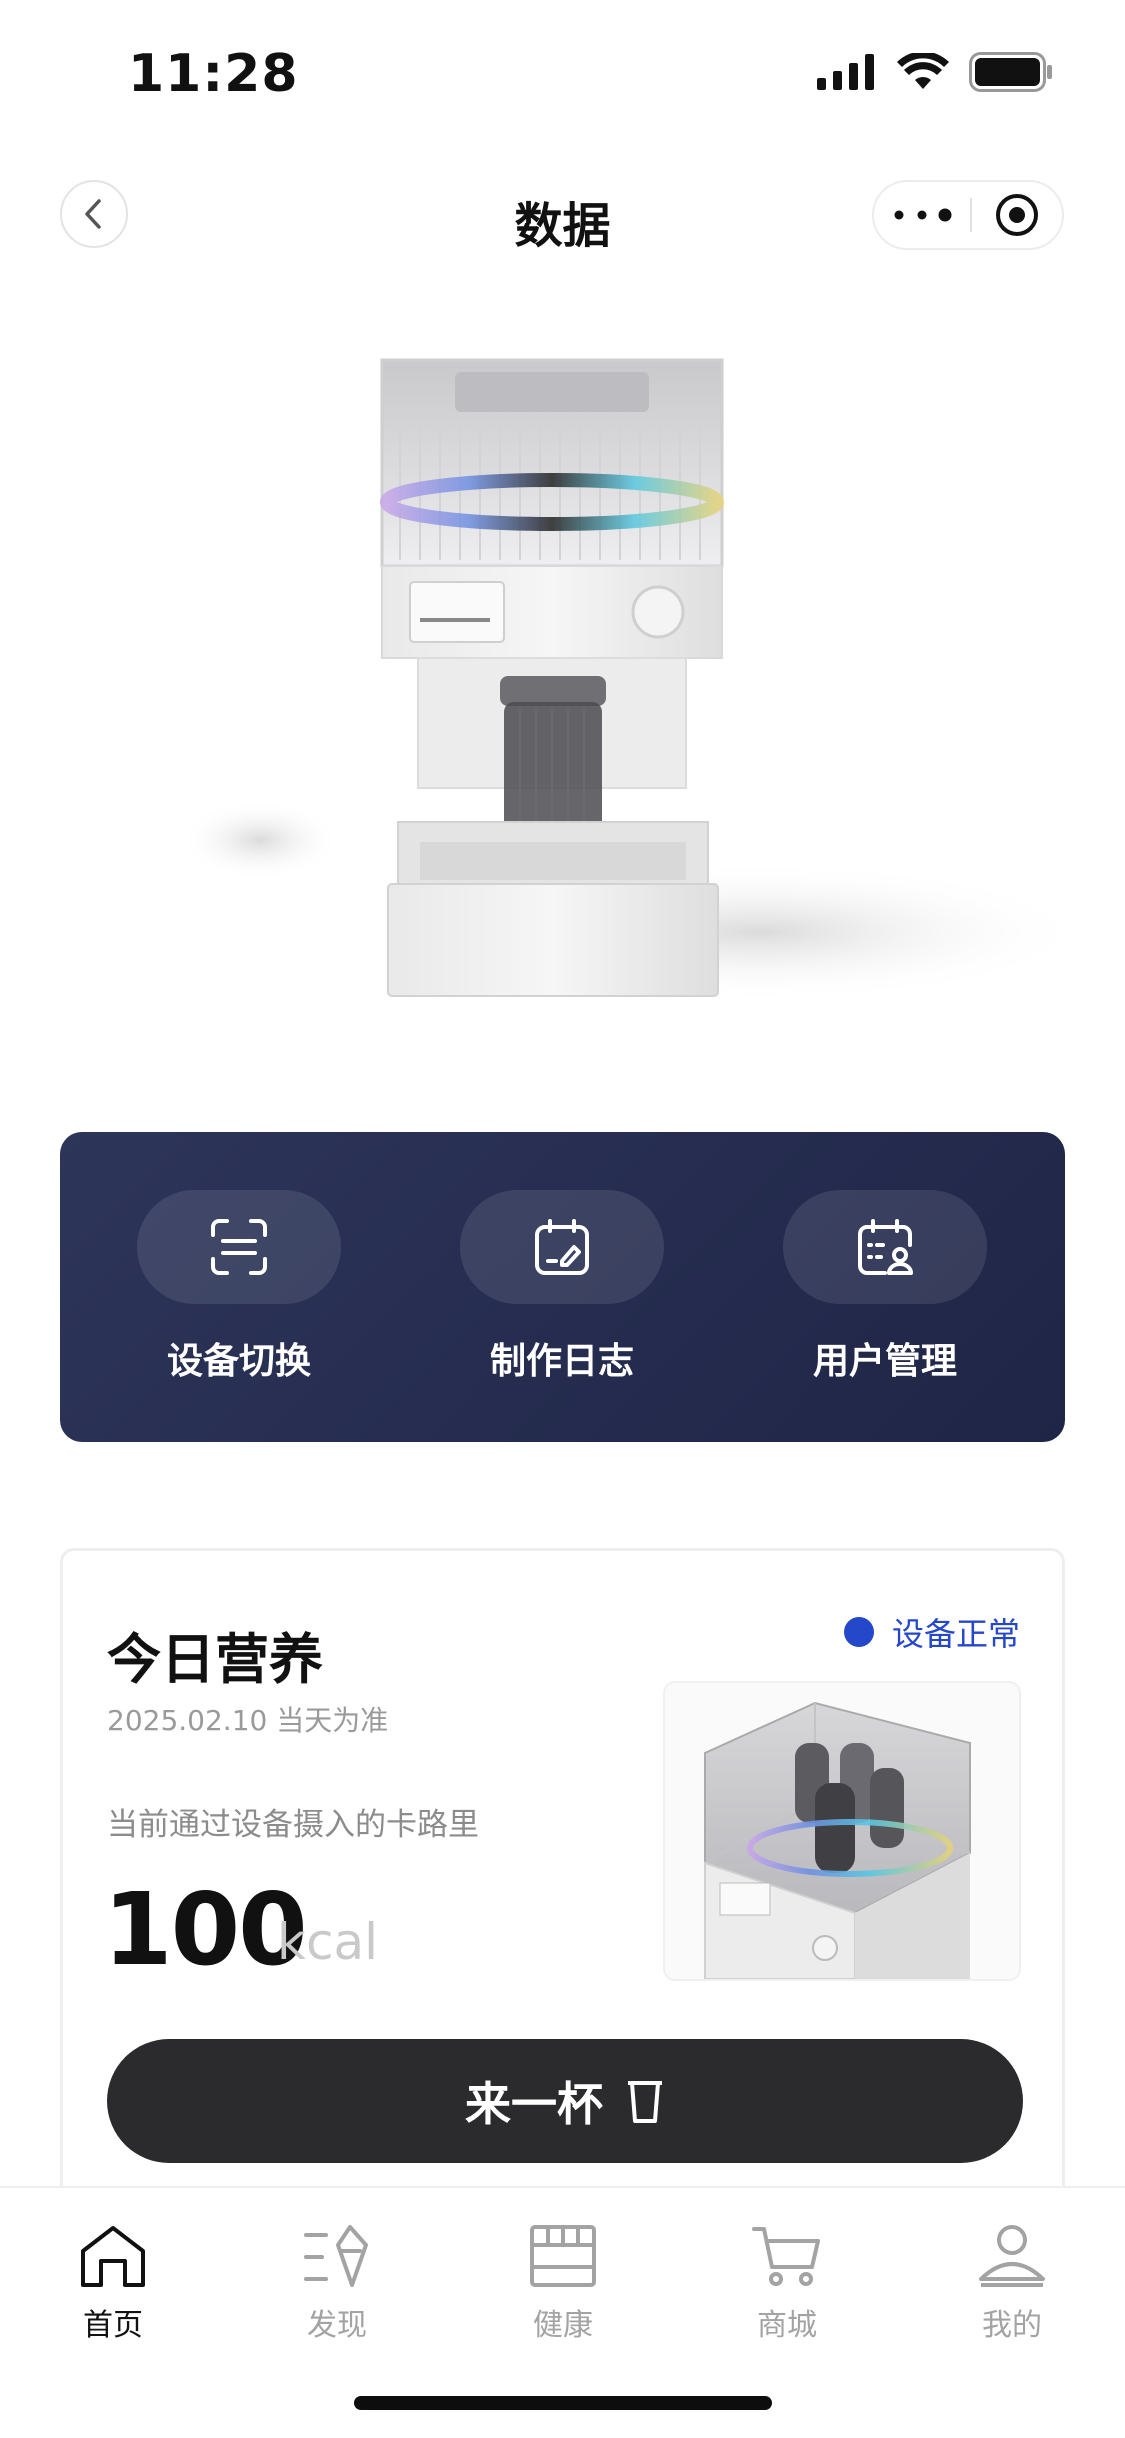 The image size is (1125, 2438). I want to click on production-log-button: 制作日志, so click(562, 1287).